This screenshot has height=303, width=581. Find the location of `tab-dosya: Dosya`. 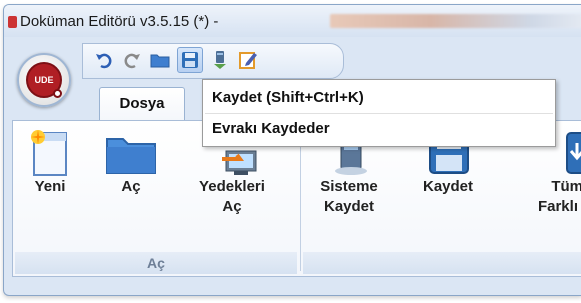

tab-dosya: Dosya is located at coordinates (142, 103).